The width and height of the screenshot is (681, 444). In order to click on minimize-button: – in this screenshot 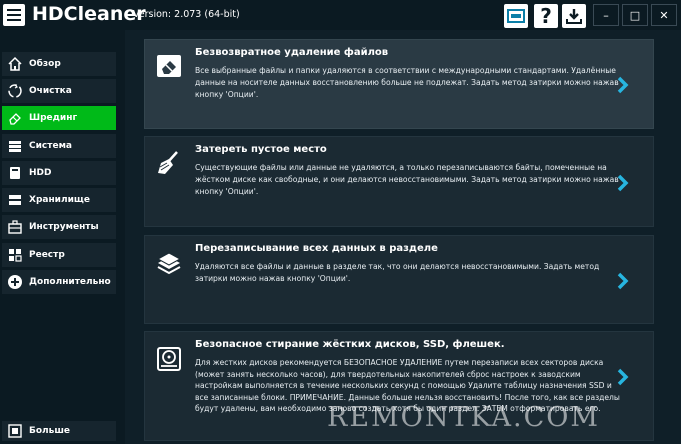, I will do `click(606, 15)`.